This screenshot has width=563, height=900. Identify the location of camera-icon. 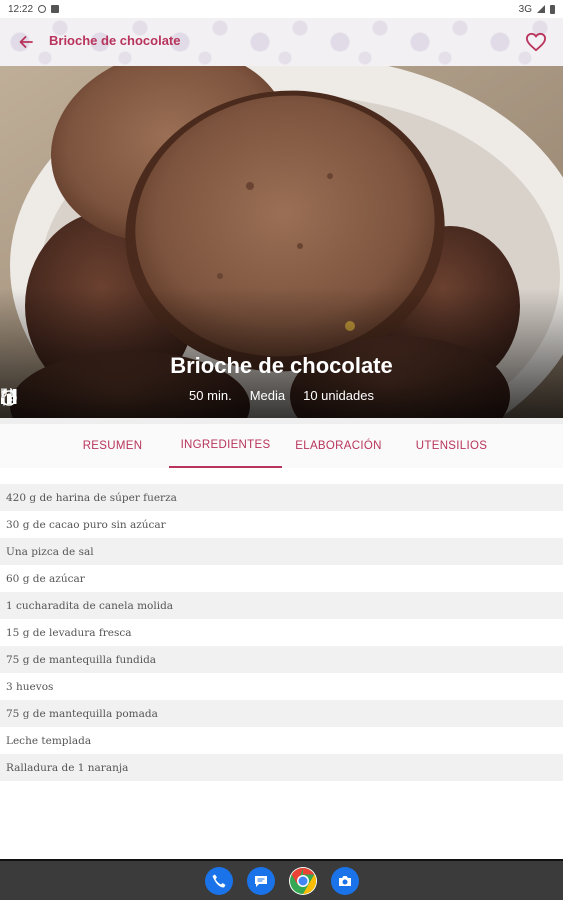
(344, 880).